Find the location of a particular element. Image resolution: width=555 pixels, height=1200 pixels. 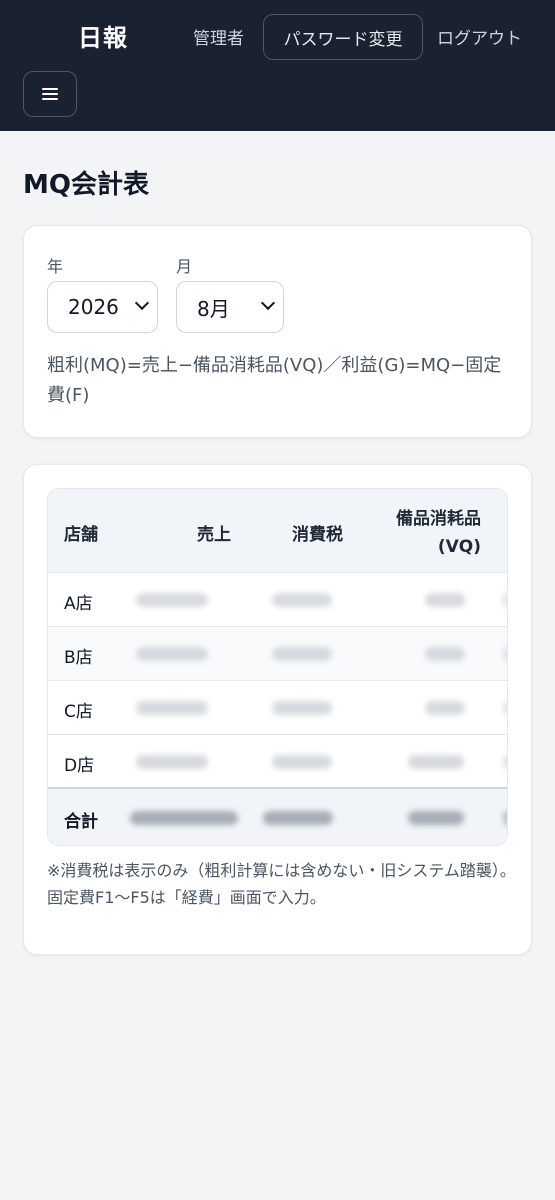

year-select: 2026 is located at coordinates (102, 307).